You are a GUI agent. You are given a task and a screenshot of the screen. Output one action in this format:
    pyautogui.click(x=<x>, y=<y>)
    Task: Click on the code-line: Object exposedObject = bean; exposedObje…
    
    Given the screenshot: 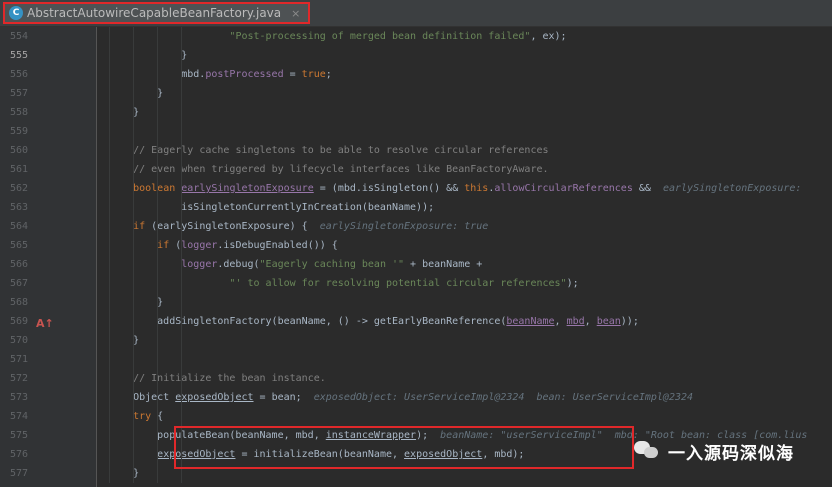 What is the action you would take?
    pyautogui.click(x=470, y=397)
    